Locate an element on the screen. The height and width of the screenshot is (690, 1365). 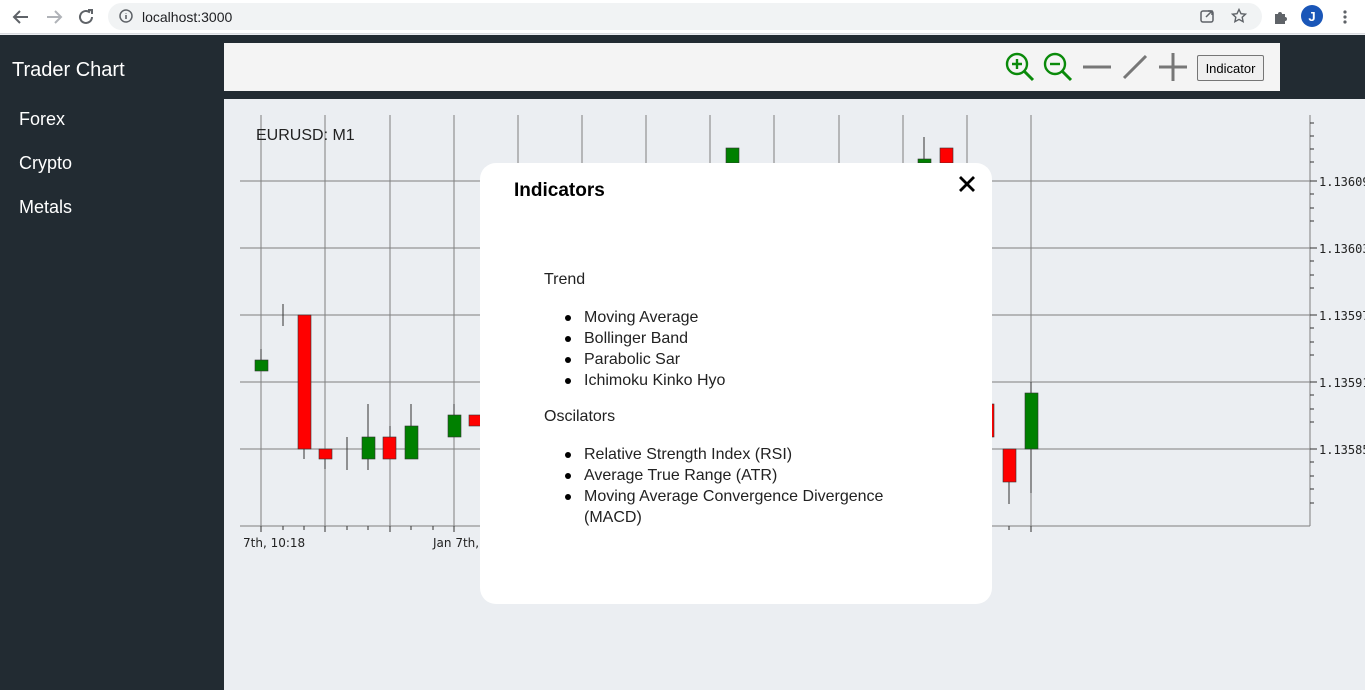
bookmark-star-icon is located at coordinates (1239, 16).